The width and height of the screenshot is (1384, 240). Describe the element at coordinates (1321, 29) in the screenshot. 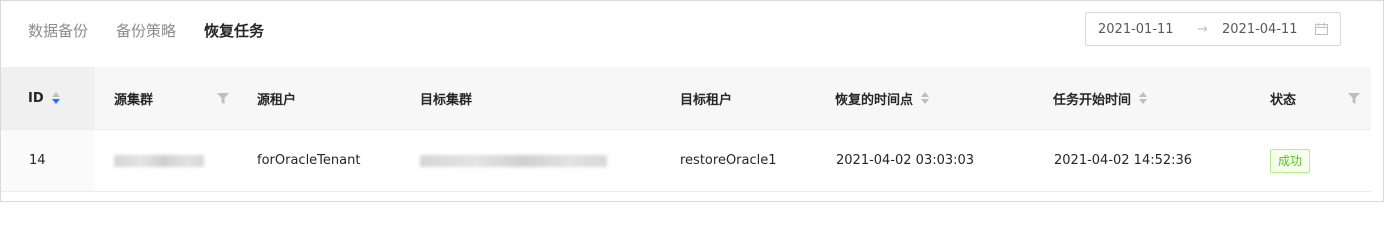

I see `calendar-icon` at that location.